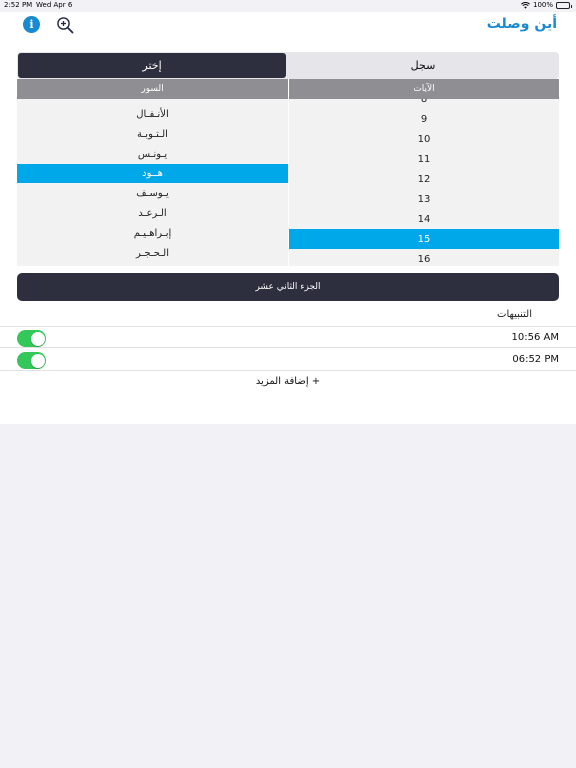  Describe the element at coordinates (521, 24) in the screenshot. I see `page-title: أين وصلت` at that location.